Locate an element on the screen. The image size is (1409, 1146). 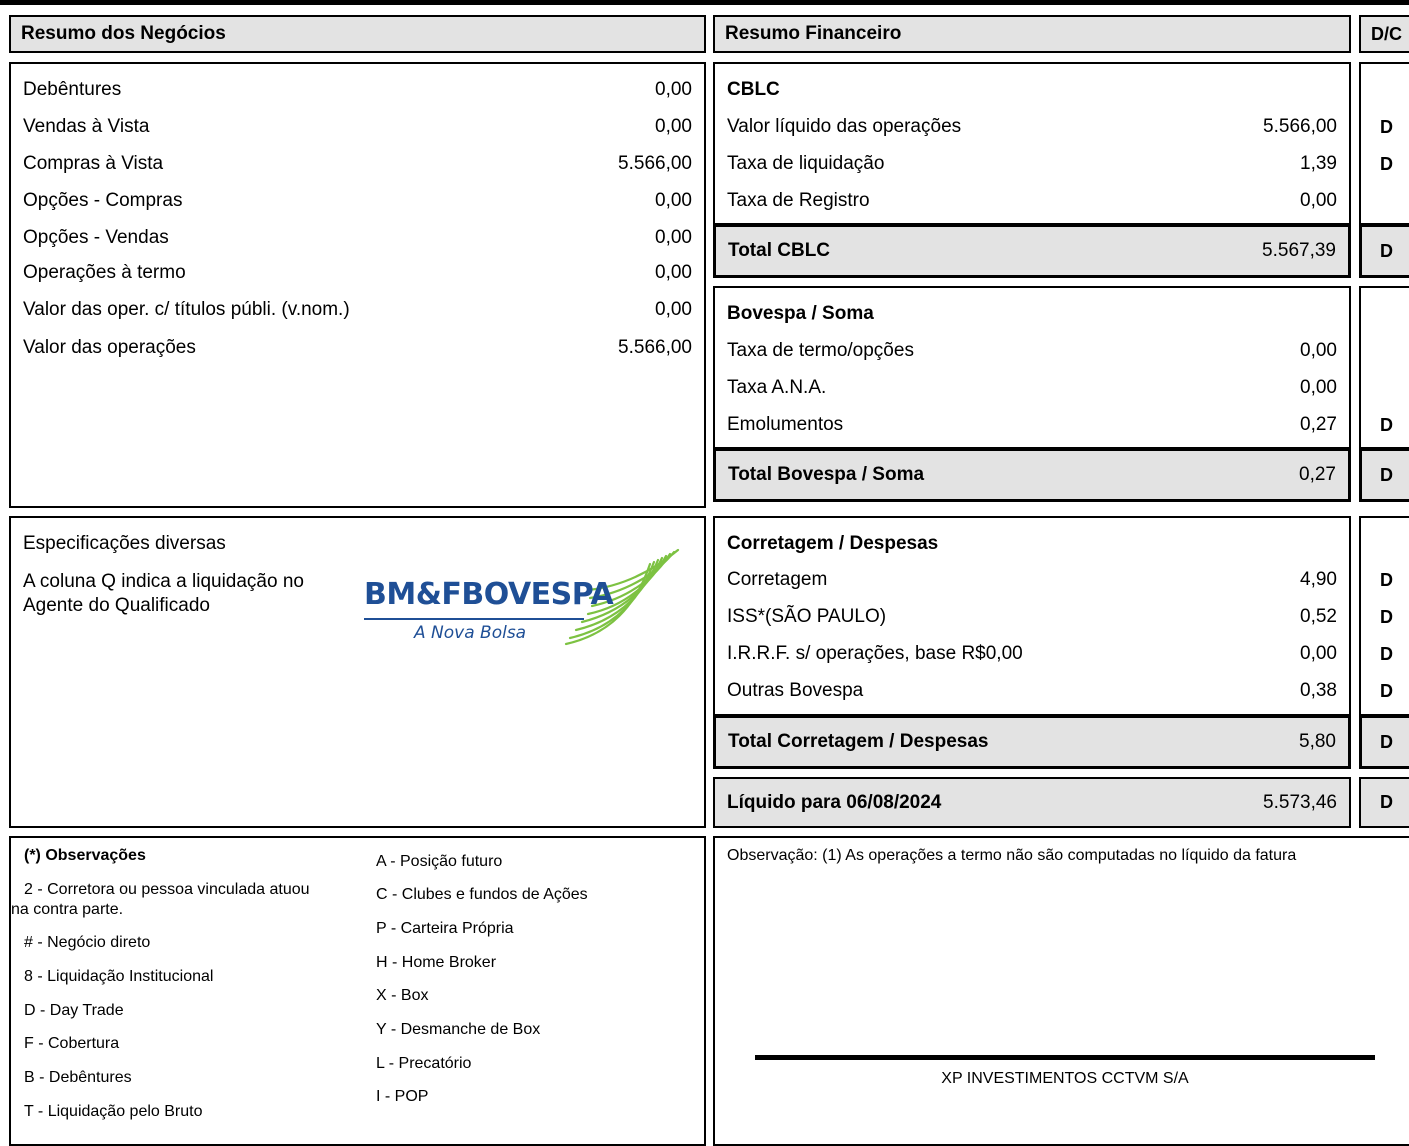
resumo-negocios-title: Resumo dos Negócios is located at coordinates (123, 33).